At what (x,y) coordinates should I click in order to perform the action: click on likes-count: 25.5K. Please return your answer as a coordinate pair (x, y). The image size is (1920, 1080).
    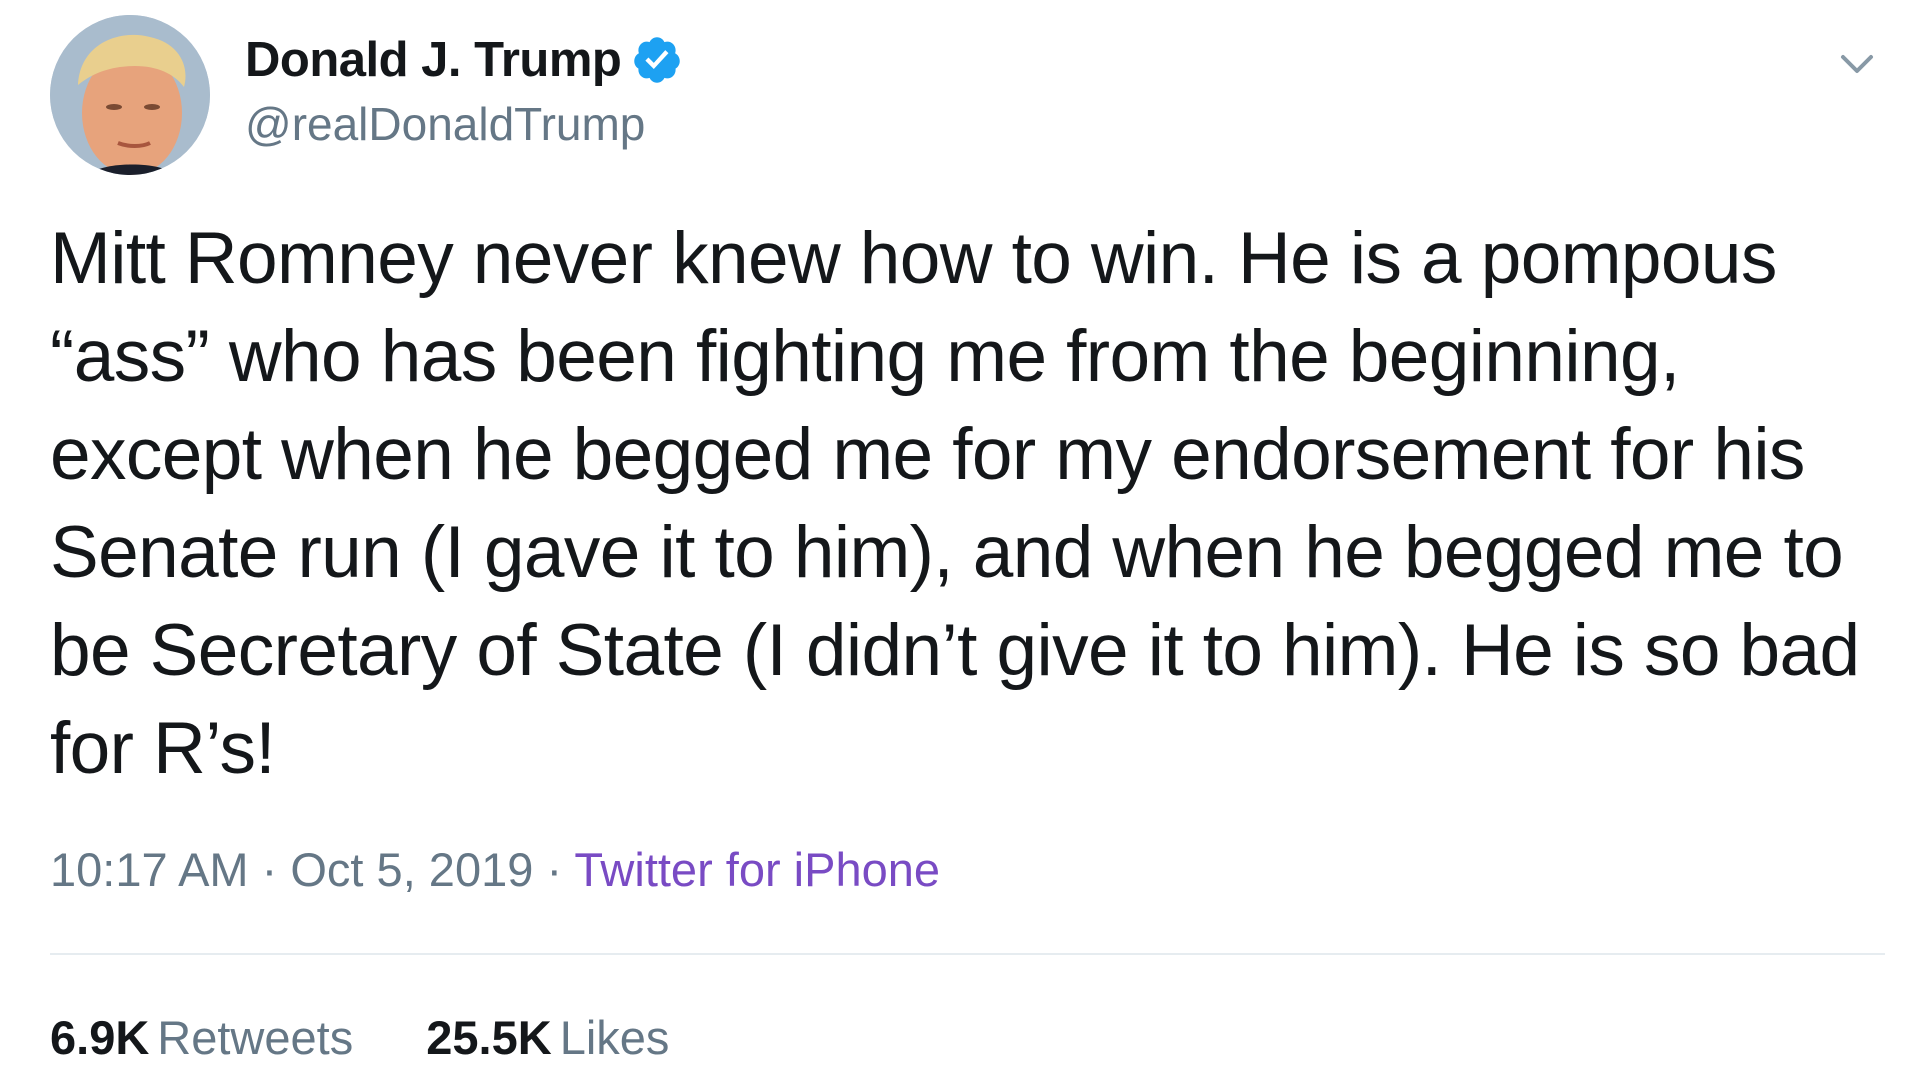
    Looking at the image, I should click on (489, 1037).